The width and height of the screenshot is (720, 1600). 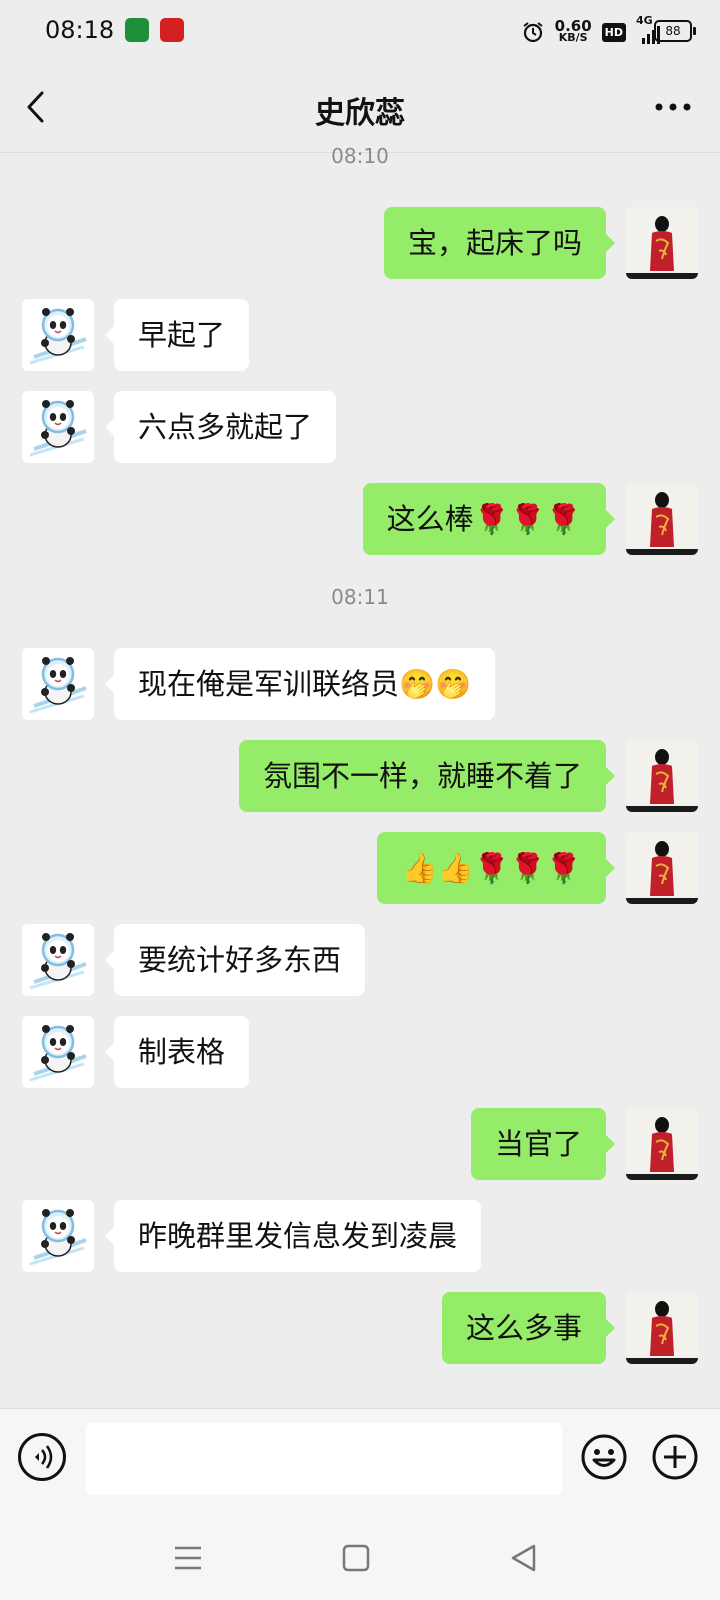 What do you see at coordinates (524, 1558) in the screenshot?
I see `back-triangle-icon` at bounding box center [524, 1558].